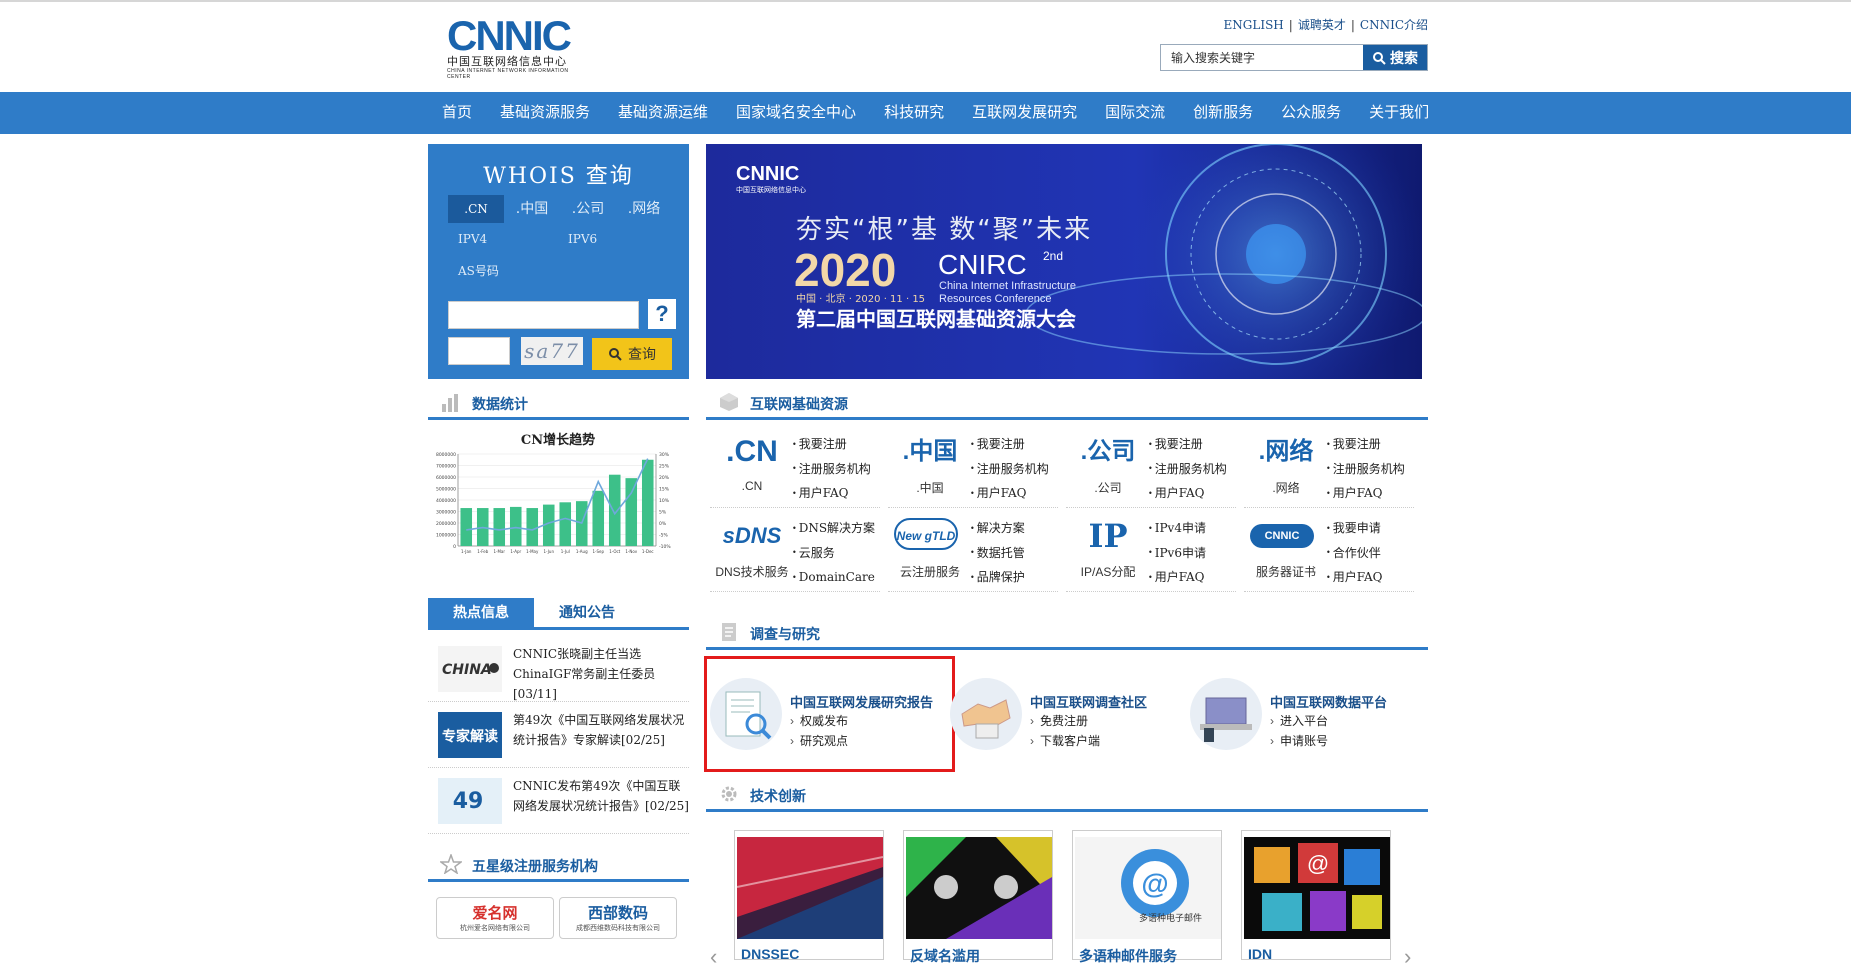 Image resolution: width=1851 pixels, height=970 pixels. I want to click on whois-tab-wangluo: .网络, so click(644, 209).